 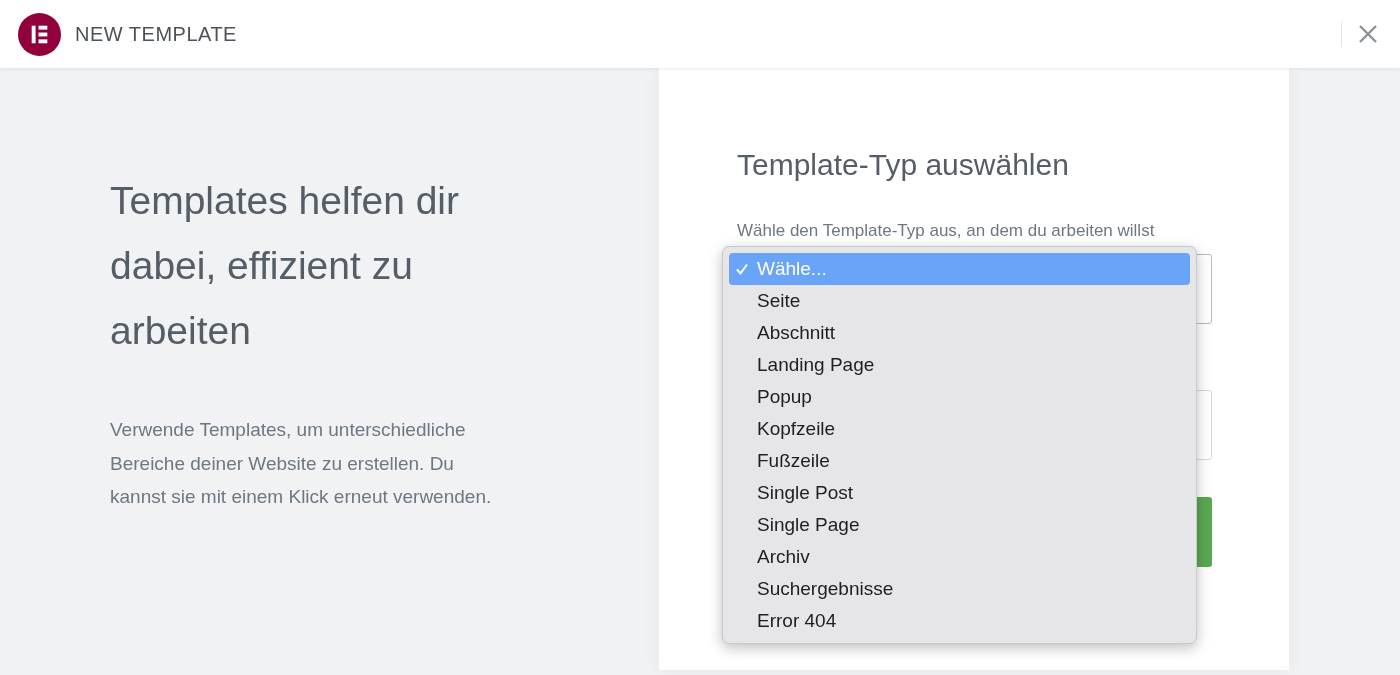 What do you see at coordinates (959, 493) in the screenshot?
I see `dropdown-option: Single Post` at bounding box center [959, 493].